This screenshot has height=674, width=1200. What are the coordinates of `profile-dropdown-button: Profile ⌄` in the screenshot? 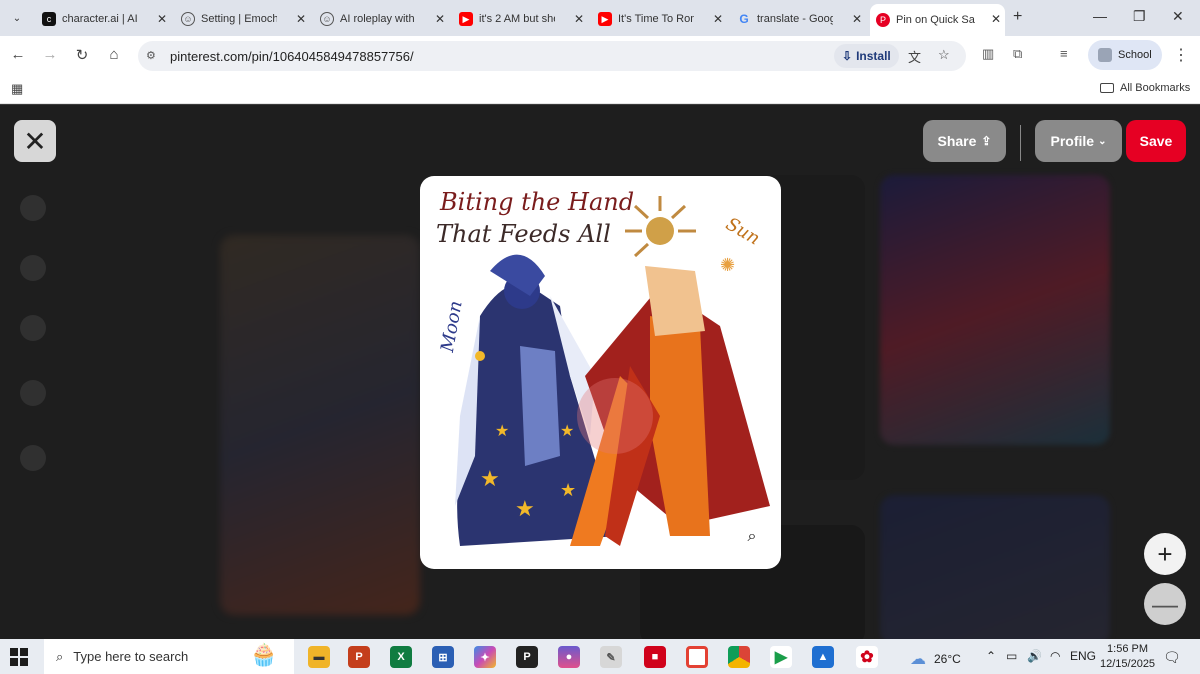 It's located at (1078, 141).